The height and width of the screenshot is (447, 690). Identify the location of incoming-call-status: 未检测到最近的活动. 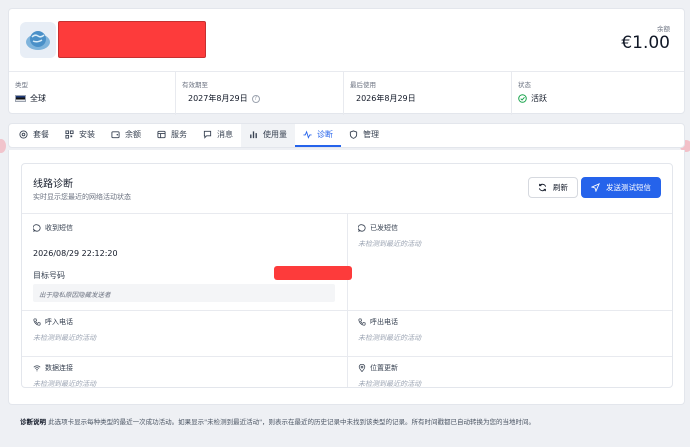
(64, 338).